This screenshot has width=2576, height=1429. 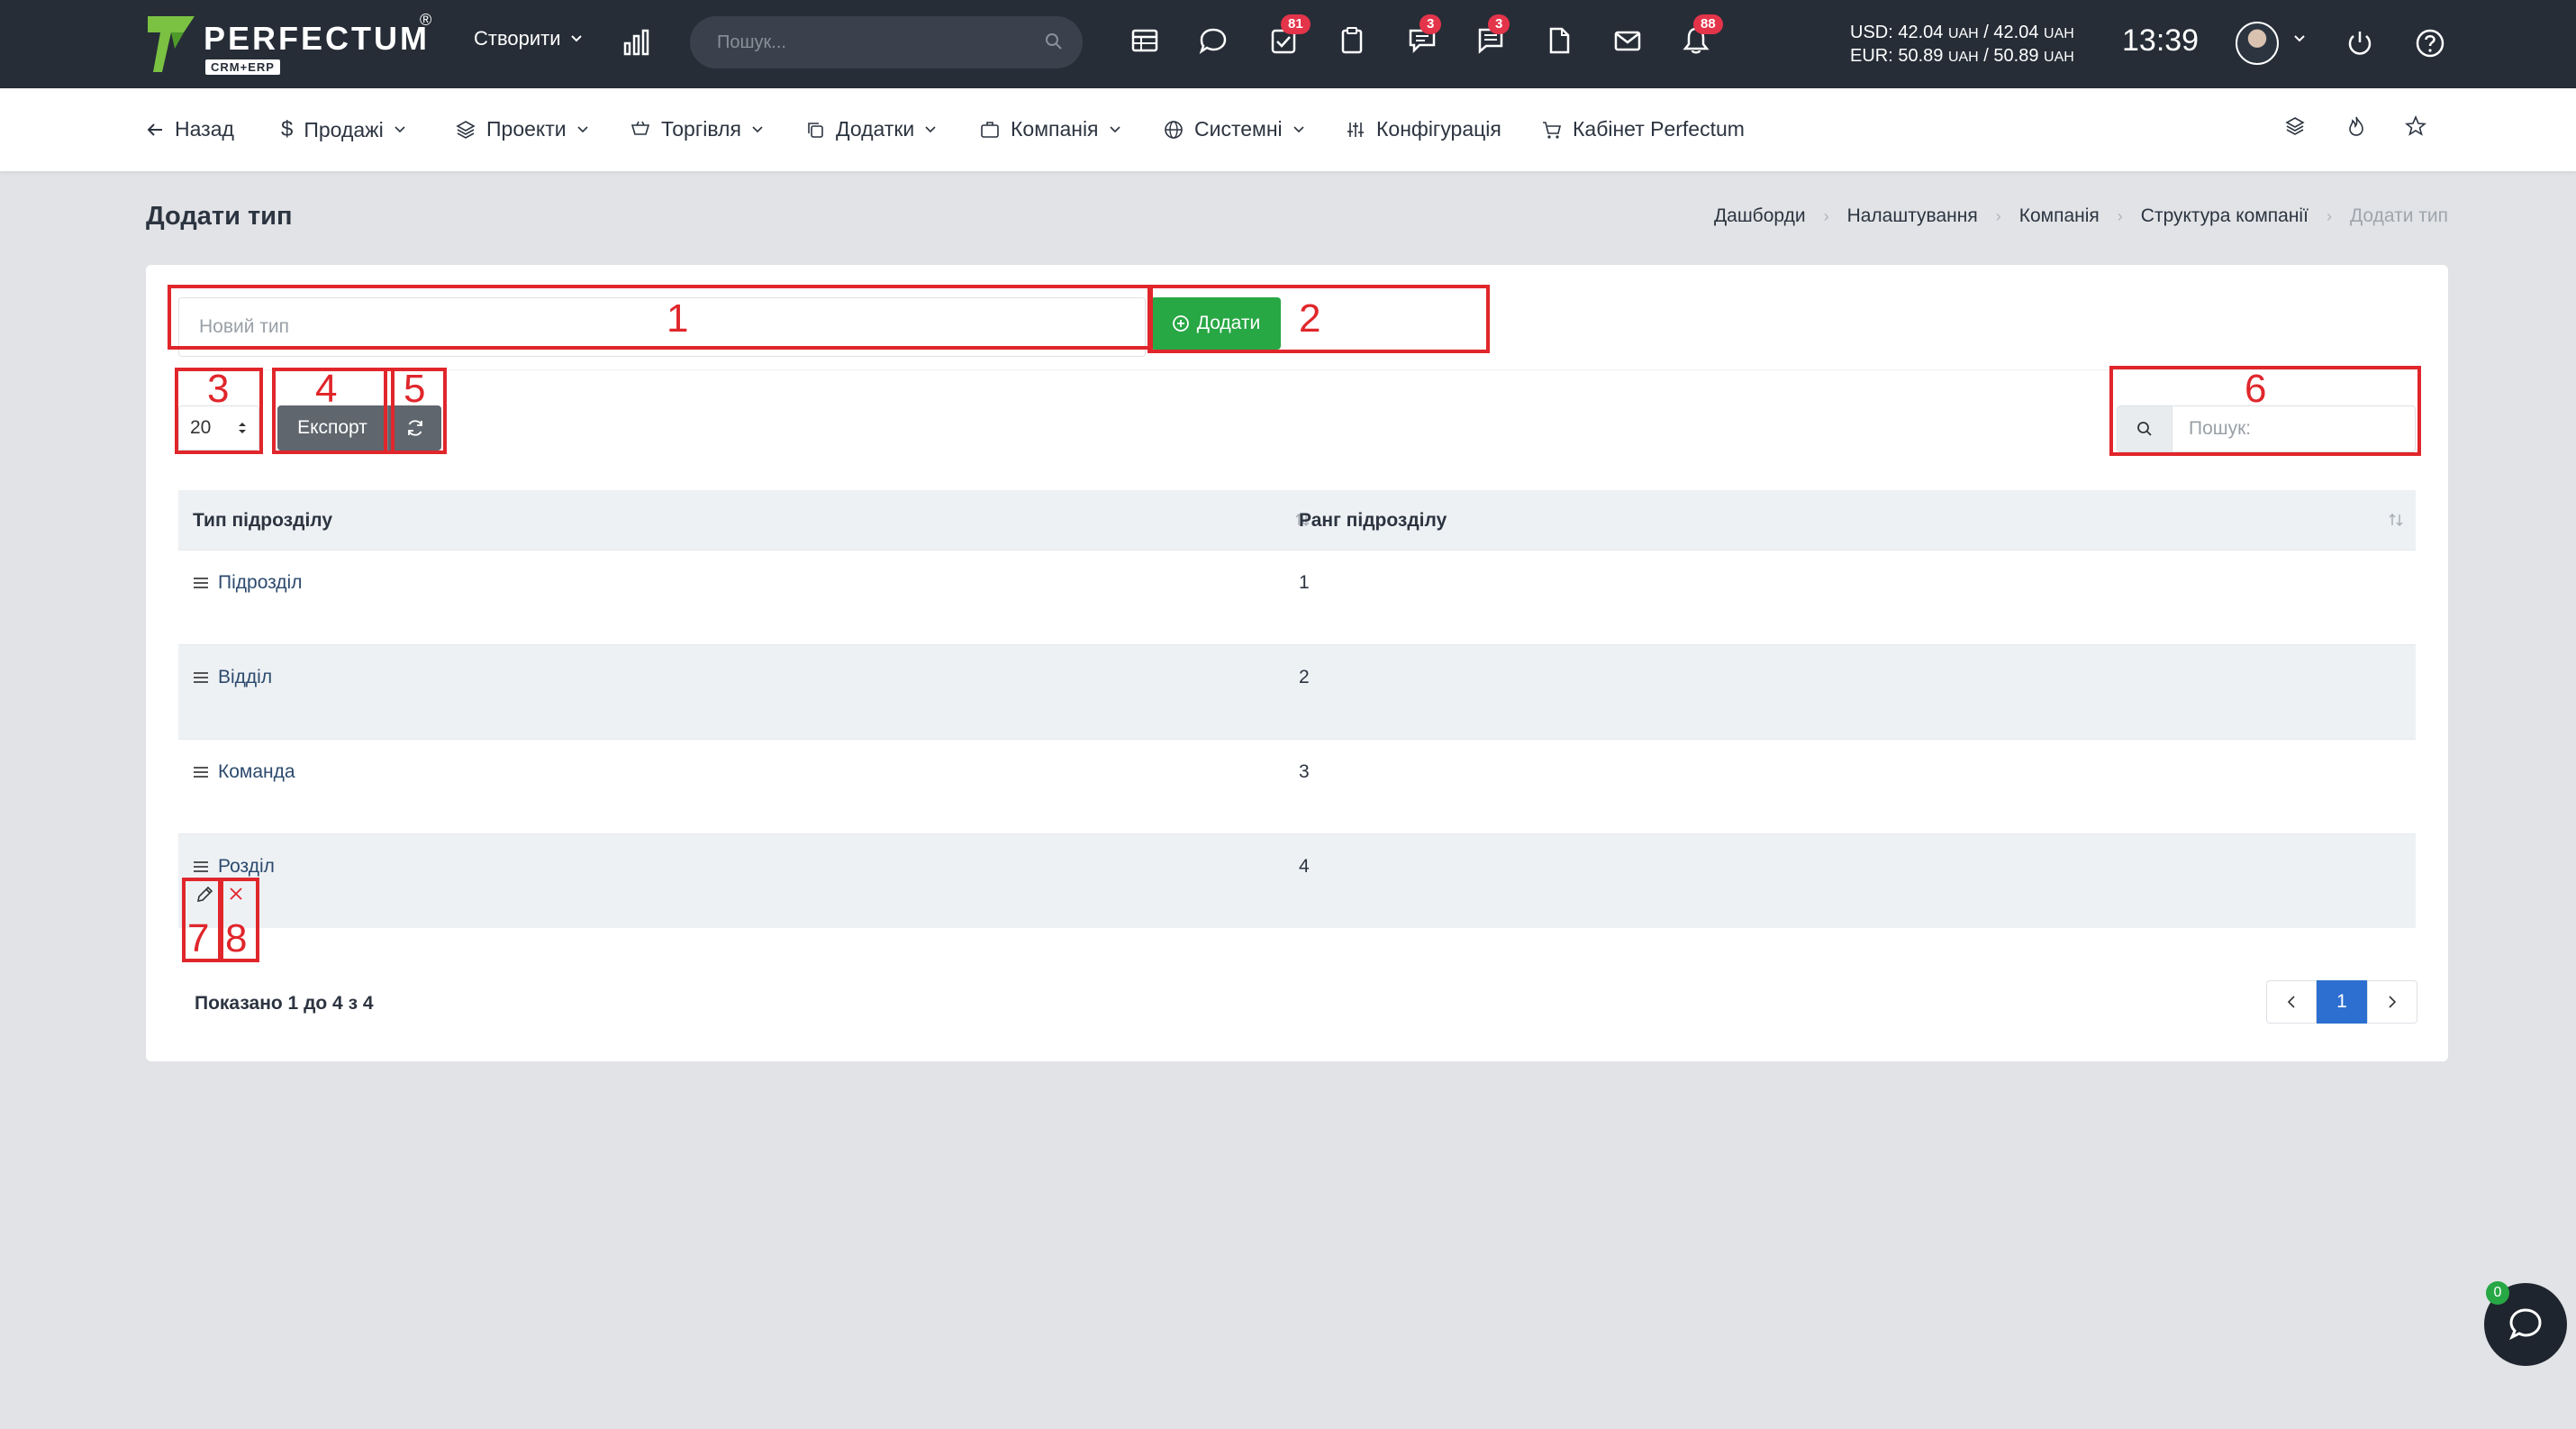 I want to click on nav-back-label: Назад, so click(x=204, y=129).